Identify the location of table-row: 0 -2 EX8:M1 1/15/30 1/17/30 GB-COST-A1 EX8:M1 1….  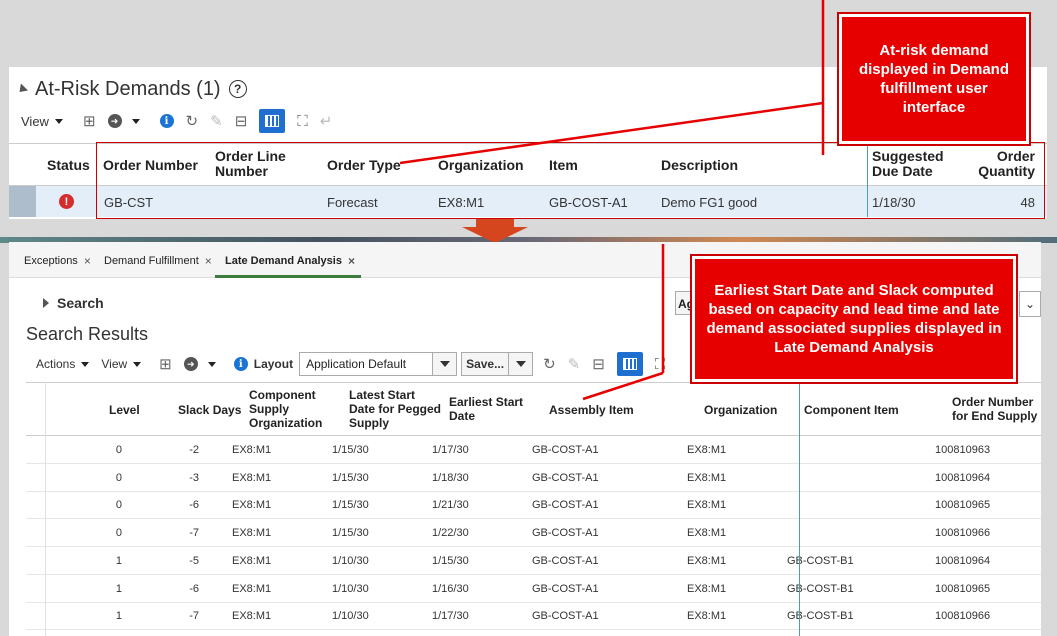
(533, 450).